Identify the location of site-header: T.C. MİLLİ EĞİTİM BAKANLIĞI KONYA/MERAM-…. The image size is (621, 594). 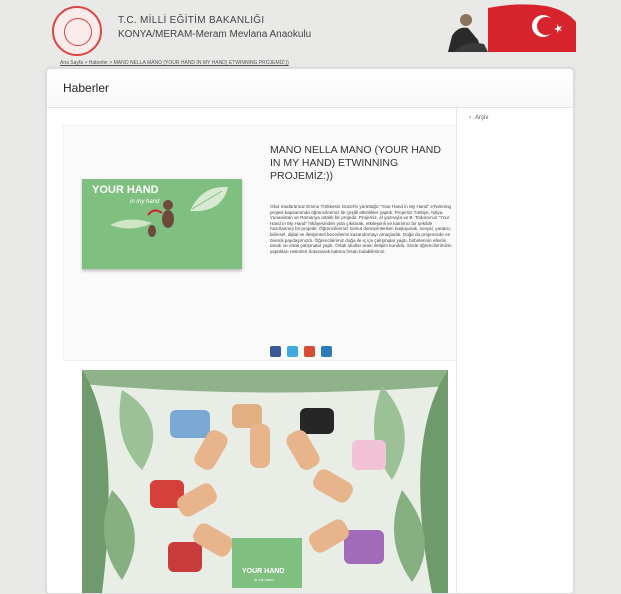
(310, 31).